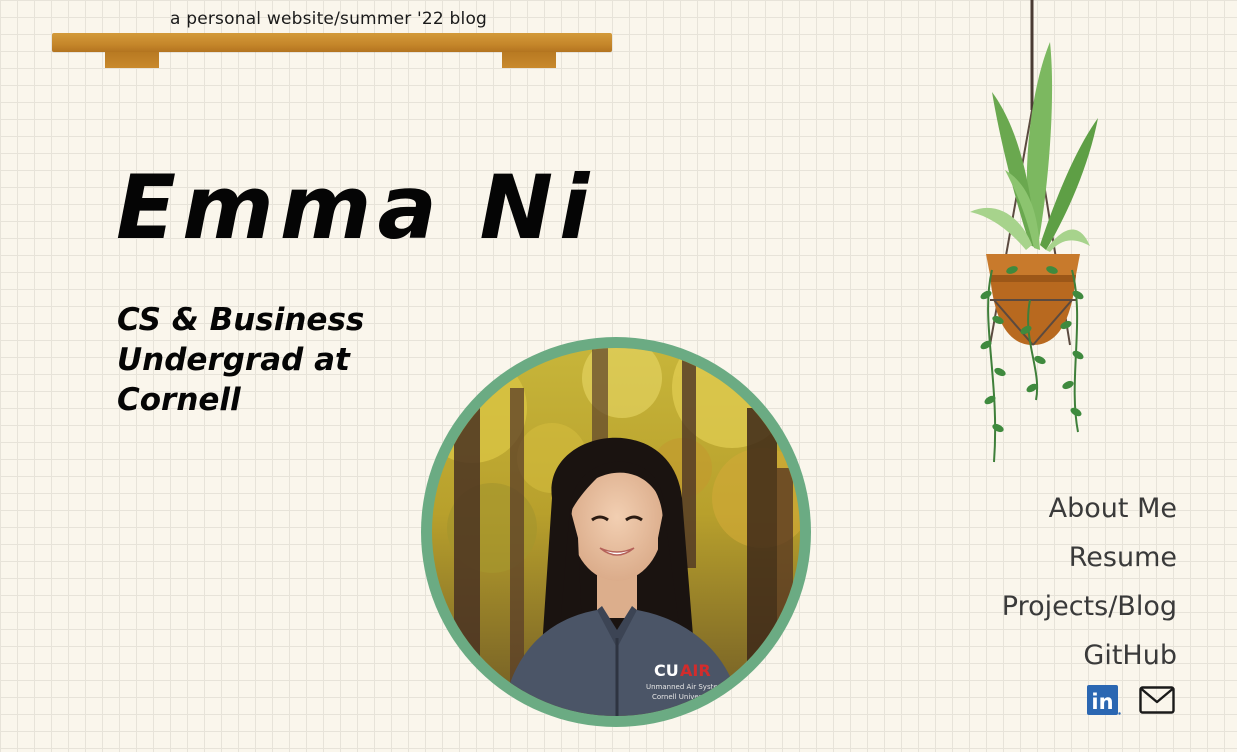  I want to click on linkedin-link: in, so click(1104, 700).